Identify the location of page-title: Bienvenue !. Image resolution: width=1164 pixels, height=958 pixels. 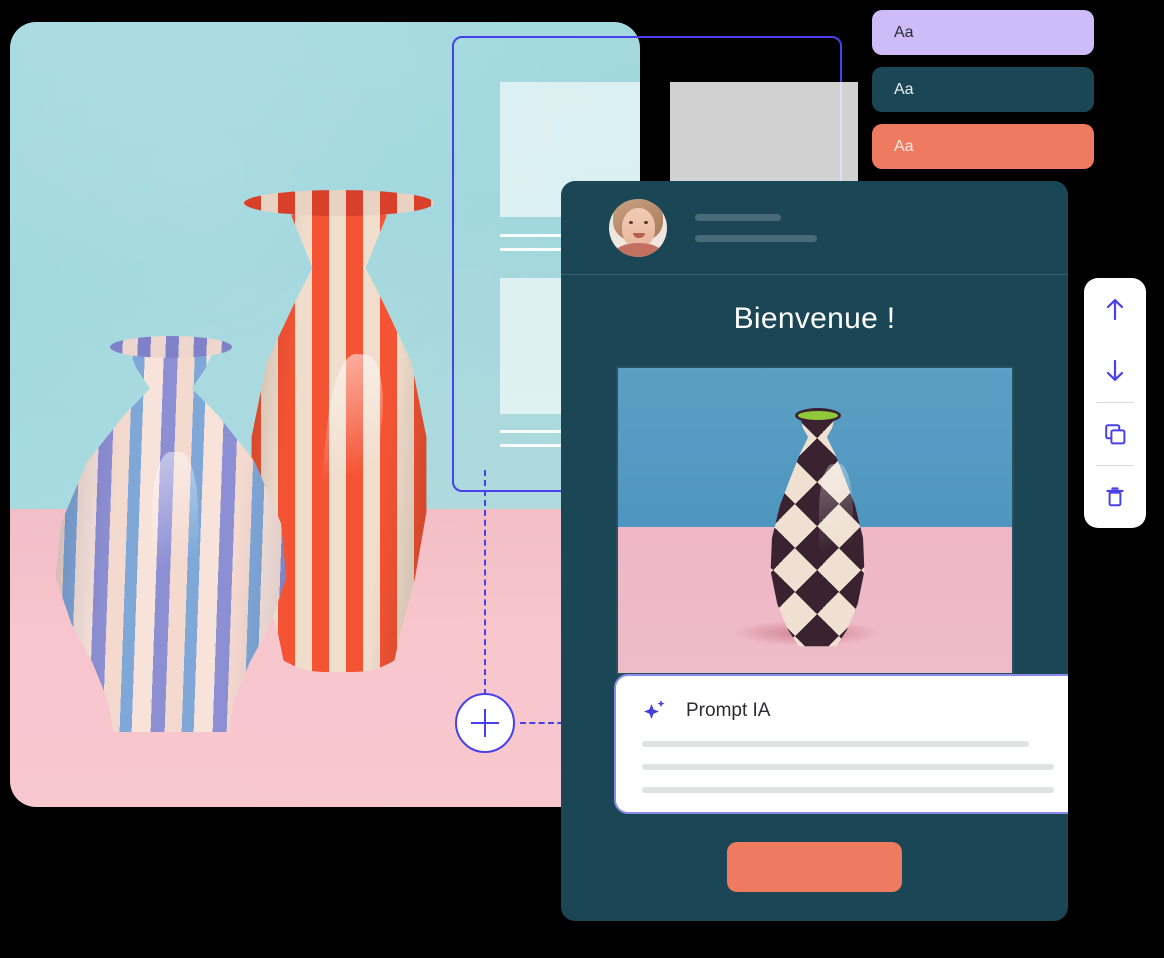
(814, 318).